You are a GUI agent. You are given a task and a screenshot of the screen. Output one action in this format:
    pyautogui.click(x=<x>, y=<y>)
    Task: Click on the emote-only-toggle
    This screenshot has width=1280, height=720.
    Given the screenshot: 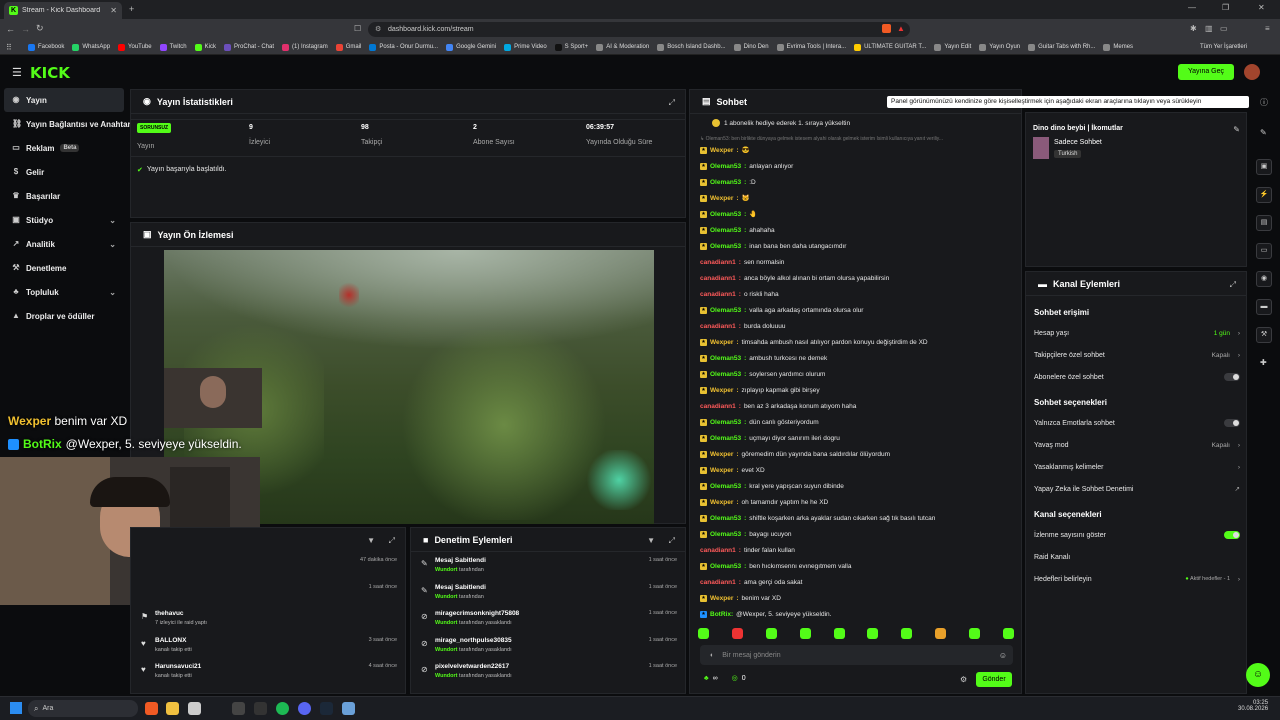 What is the action you would take?
    pyautogui.click(x=1232, y=423)
    